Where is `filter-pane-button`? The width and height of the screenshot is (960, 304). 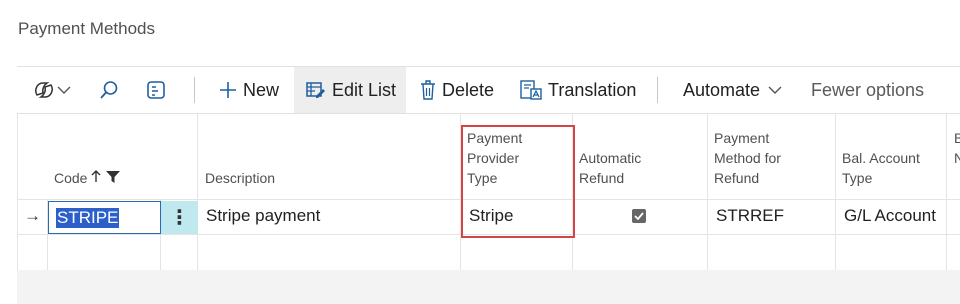 filter-pane-button is located at coordinates (156, 90).